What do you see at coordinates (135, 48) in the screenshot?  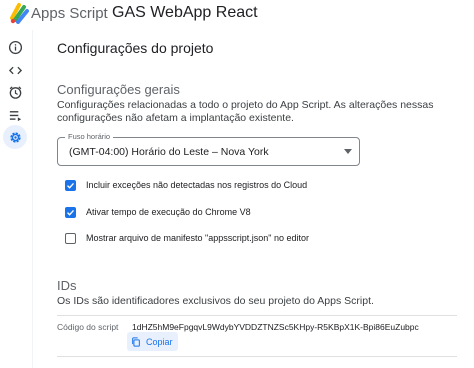 I see `page-title: Configurações do projeto` at bounding box center [135, 48].